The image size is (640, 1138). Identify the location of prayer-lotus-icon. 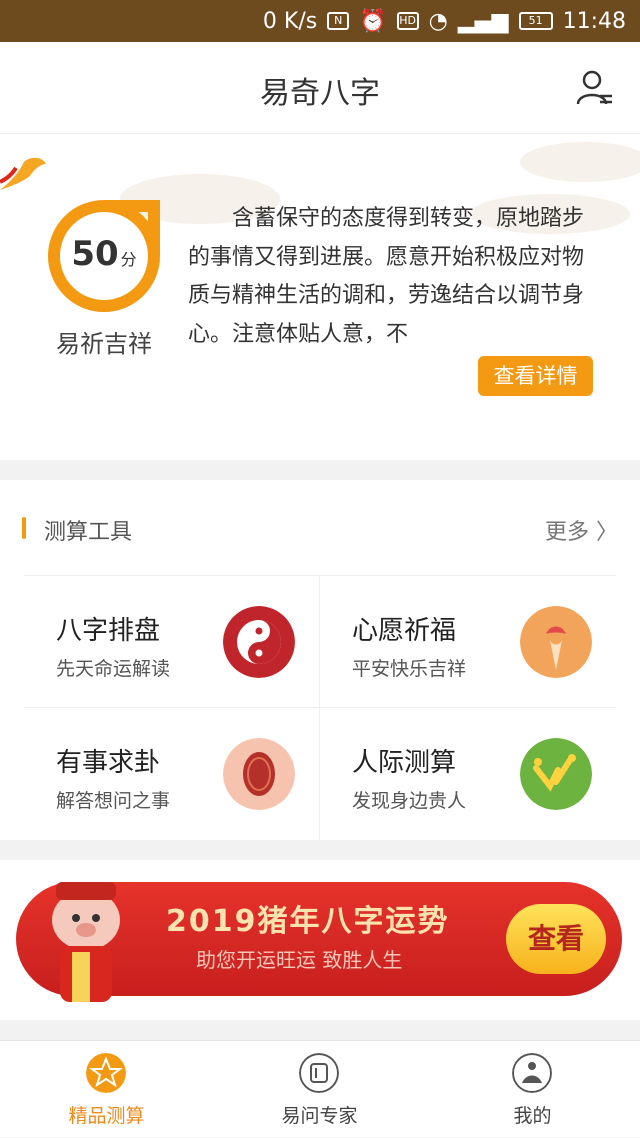
(556, 642).